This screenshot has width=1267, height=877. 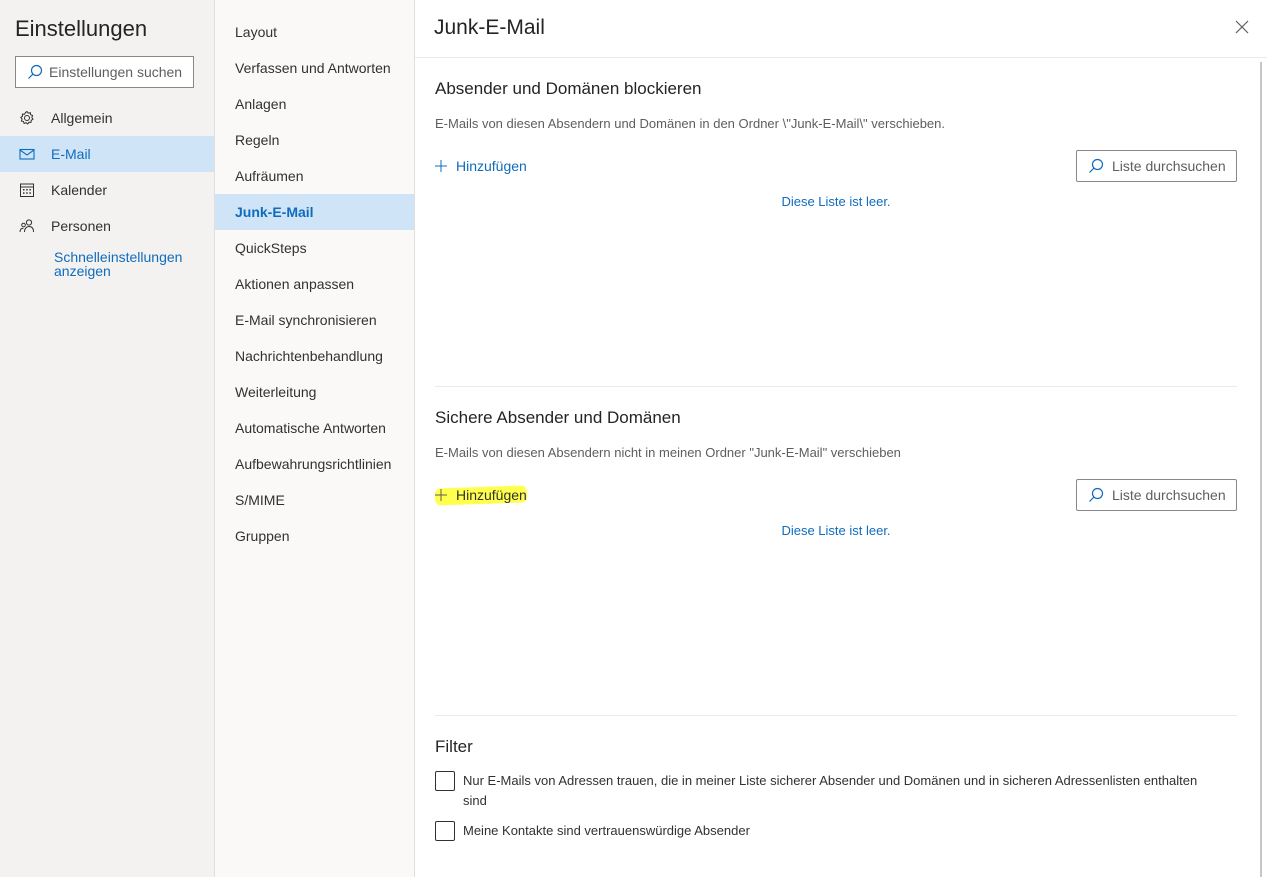 What do you see at coordinates (314, 140) in the screenshot?
I see `sub-nav-item-rules: Regeln` at bounding box center [314, 140].